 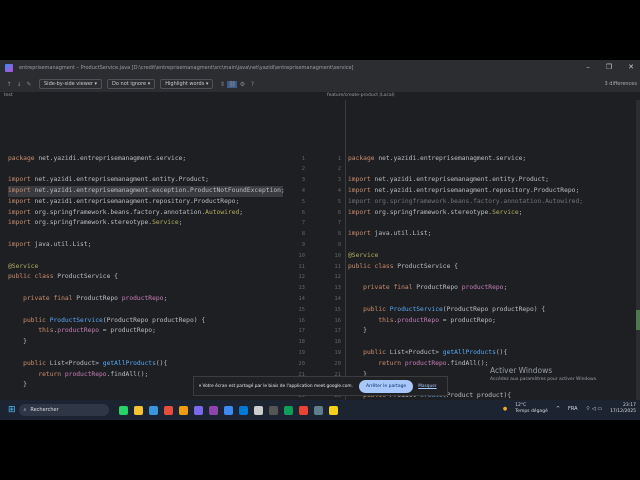 I want to click on maximize-button: ❐, so click(x=609, y=67).